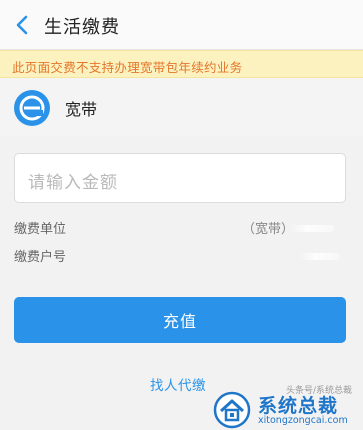  I want to click on notice-banner: 此页面交费不支持办理宽带包年续约业务, so click(181, 64).